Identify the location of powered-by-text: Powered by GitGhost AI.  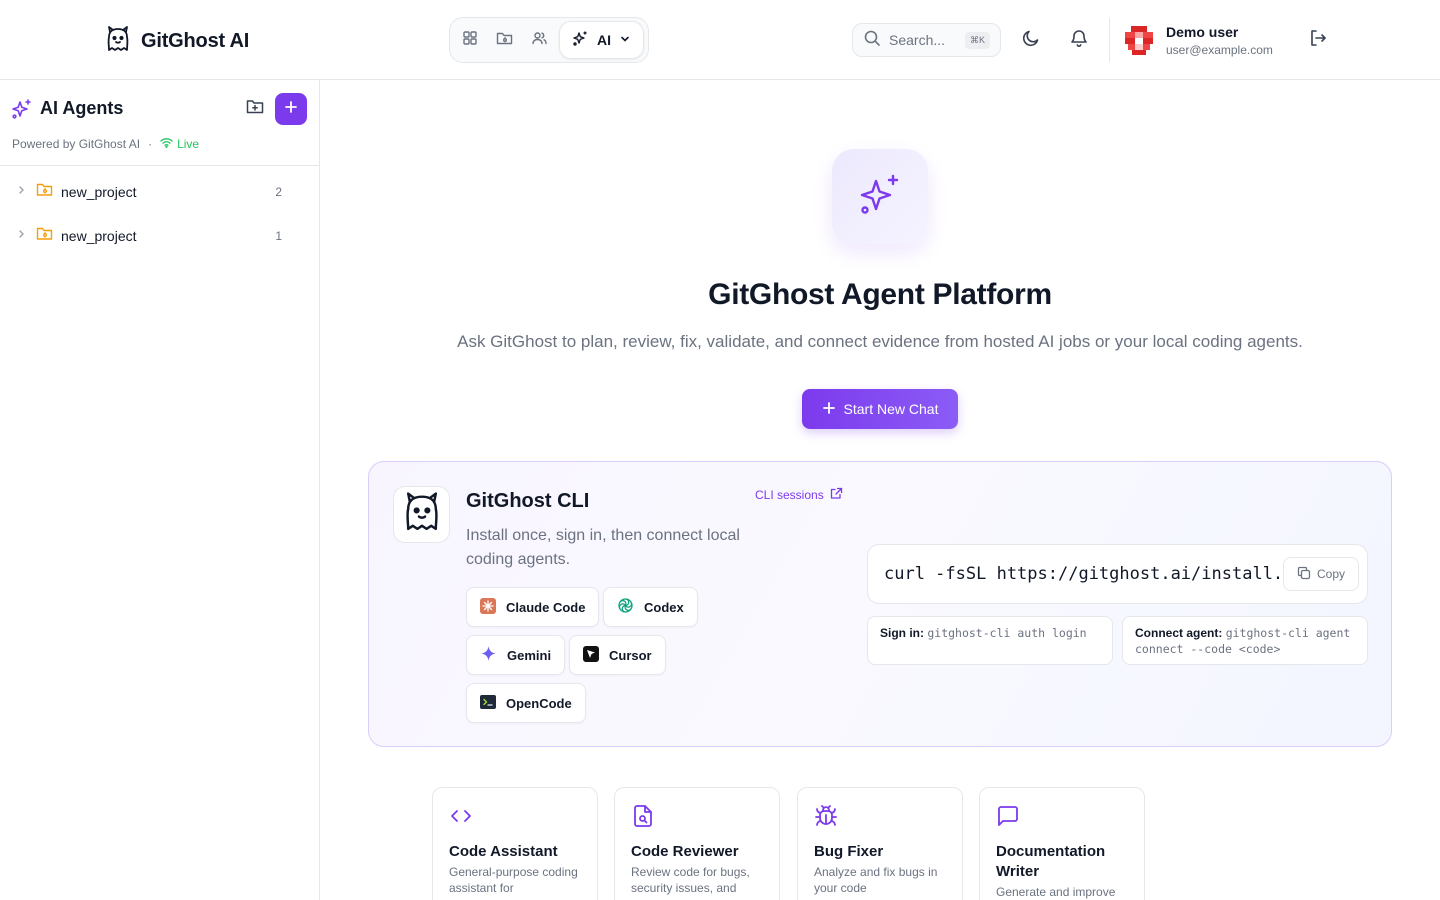
(76, 144).